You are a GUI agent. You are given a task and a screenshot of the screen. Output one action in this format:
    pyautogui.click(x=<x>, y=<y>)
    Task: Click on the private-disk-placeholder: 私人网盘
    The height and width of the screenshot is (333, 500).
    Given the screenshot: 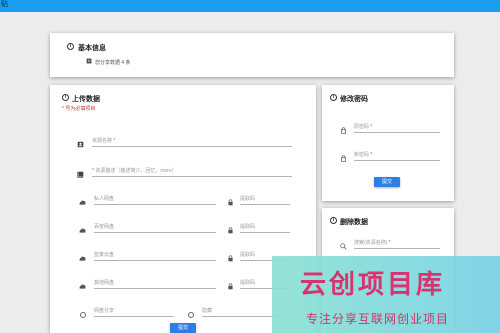 What is the action you would take?
    pyautogui.click(x=104, y=199)
    